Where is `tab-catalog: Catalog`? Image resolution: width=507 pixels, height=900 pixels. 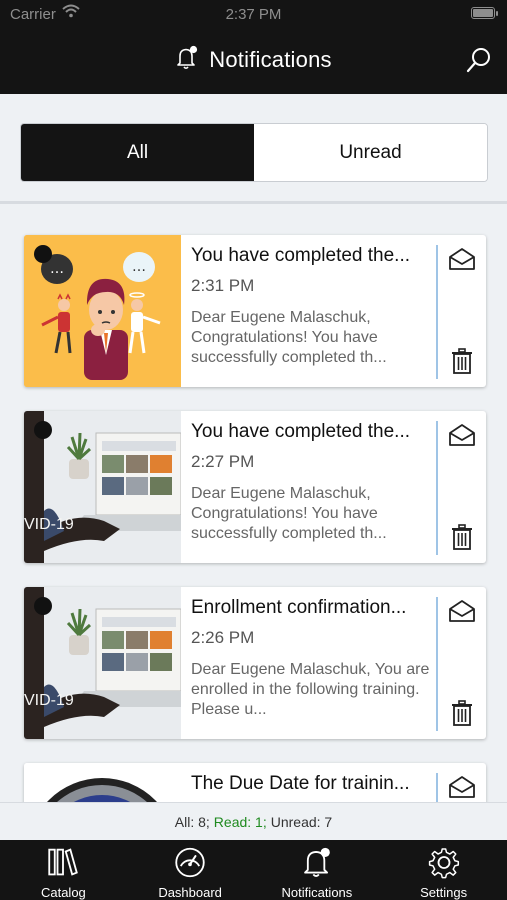 tab-catalog: Catalog is located at coordinates (63, 870).